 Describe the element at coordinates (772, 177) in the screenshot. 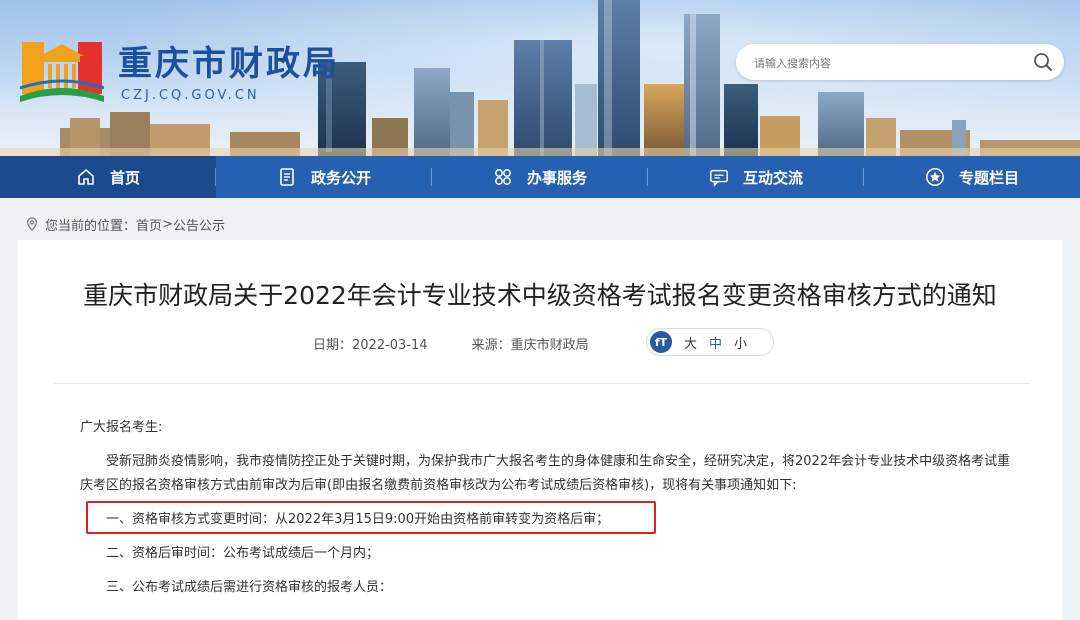

I see `nav-label-interaction: 互动交流` at that location.